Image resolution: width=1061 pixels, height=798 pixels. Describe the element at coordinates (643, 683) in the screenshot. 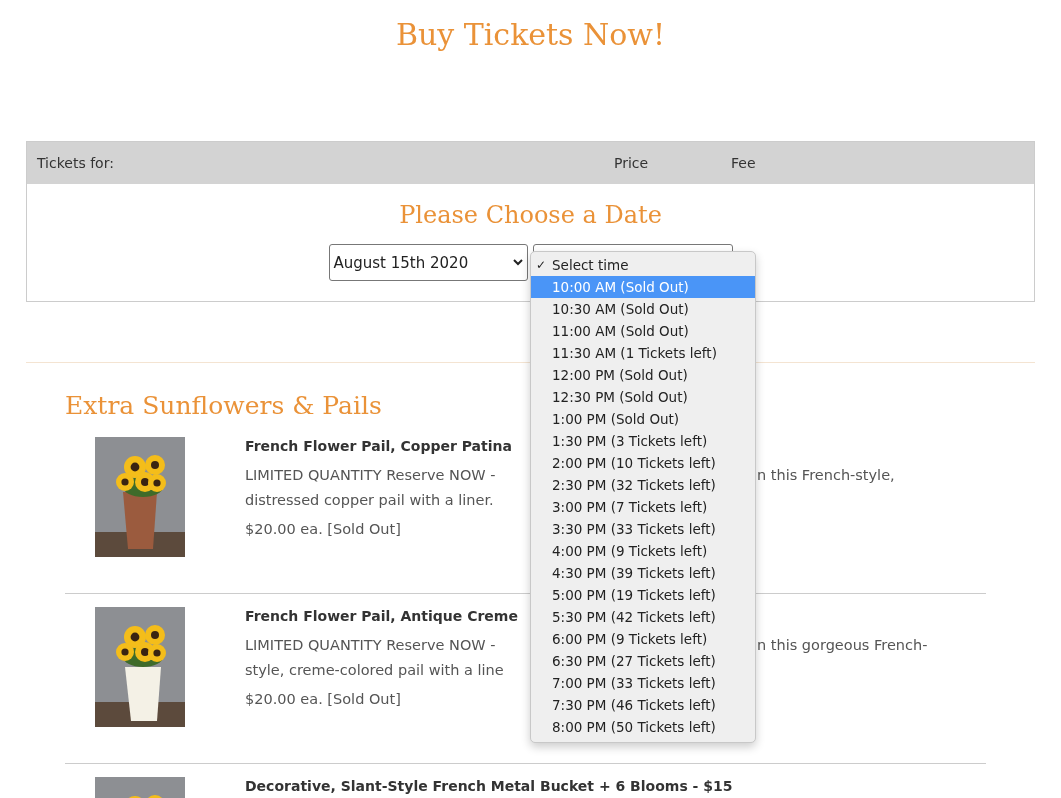

I see `time-option: 7:00 PM (33 Tickets left)` at that location.